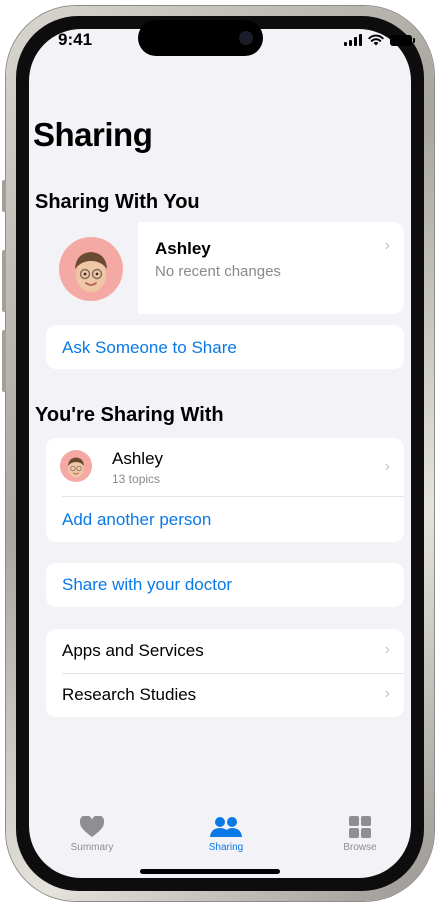 The image size is (442, 909). What do you see at coordinates (360, 847) in the screenshot?
I see `tab-label: Browse` at bounding box center [360, 847].